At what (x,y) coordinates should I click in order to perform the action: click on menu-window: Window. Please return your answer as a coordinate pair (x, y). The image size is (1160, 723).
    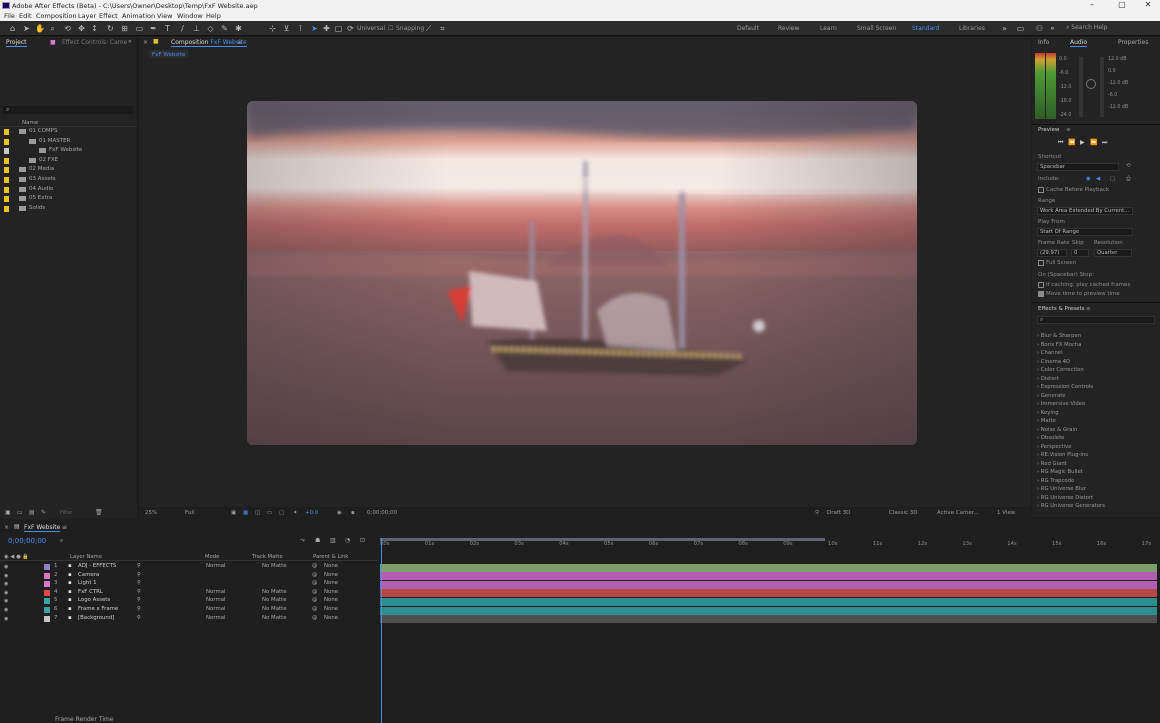
    Looking at the image, I should click on (190, 16).